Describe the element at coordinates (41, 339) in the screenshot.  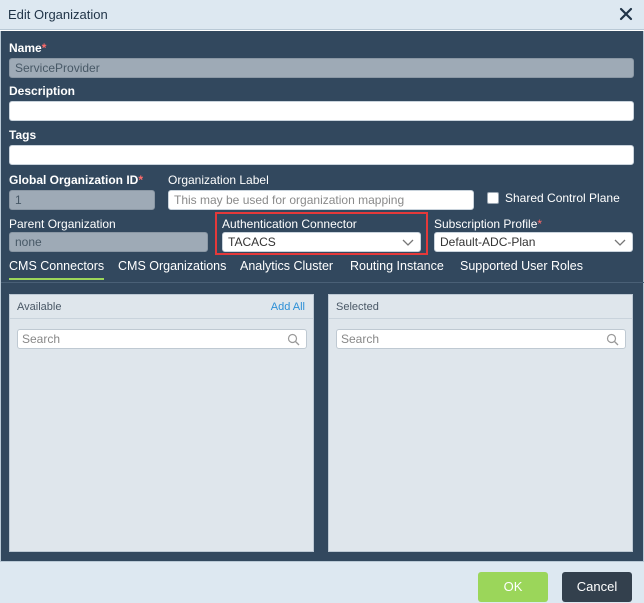
I see `available-search-placeholder: Search` at that location.